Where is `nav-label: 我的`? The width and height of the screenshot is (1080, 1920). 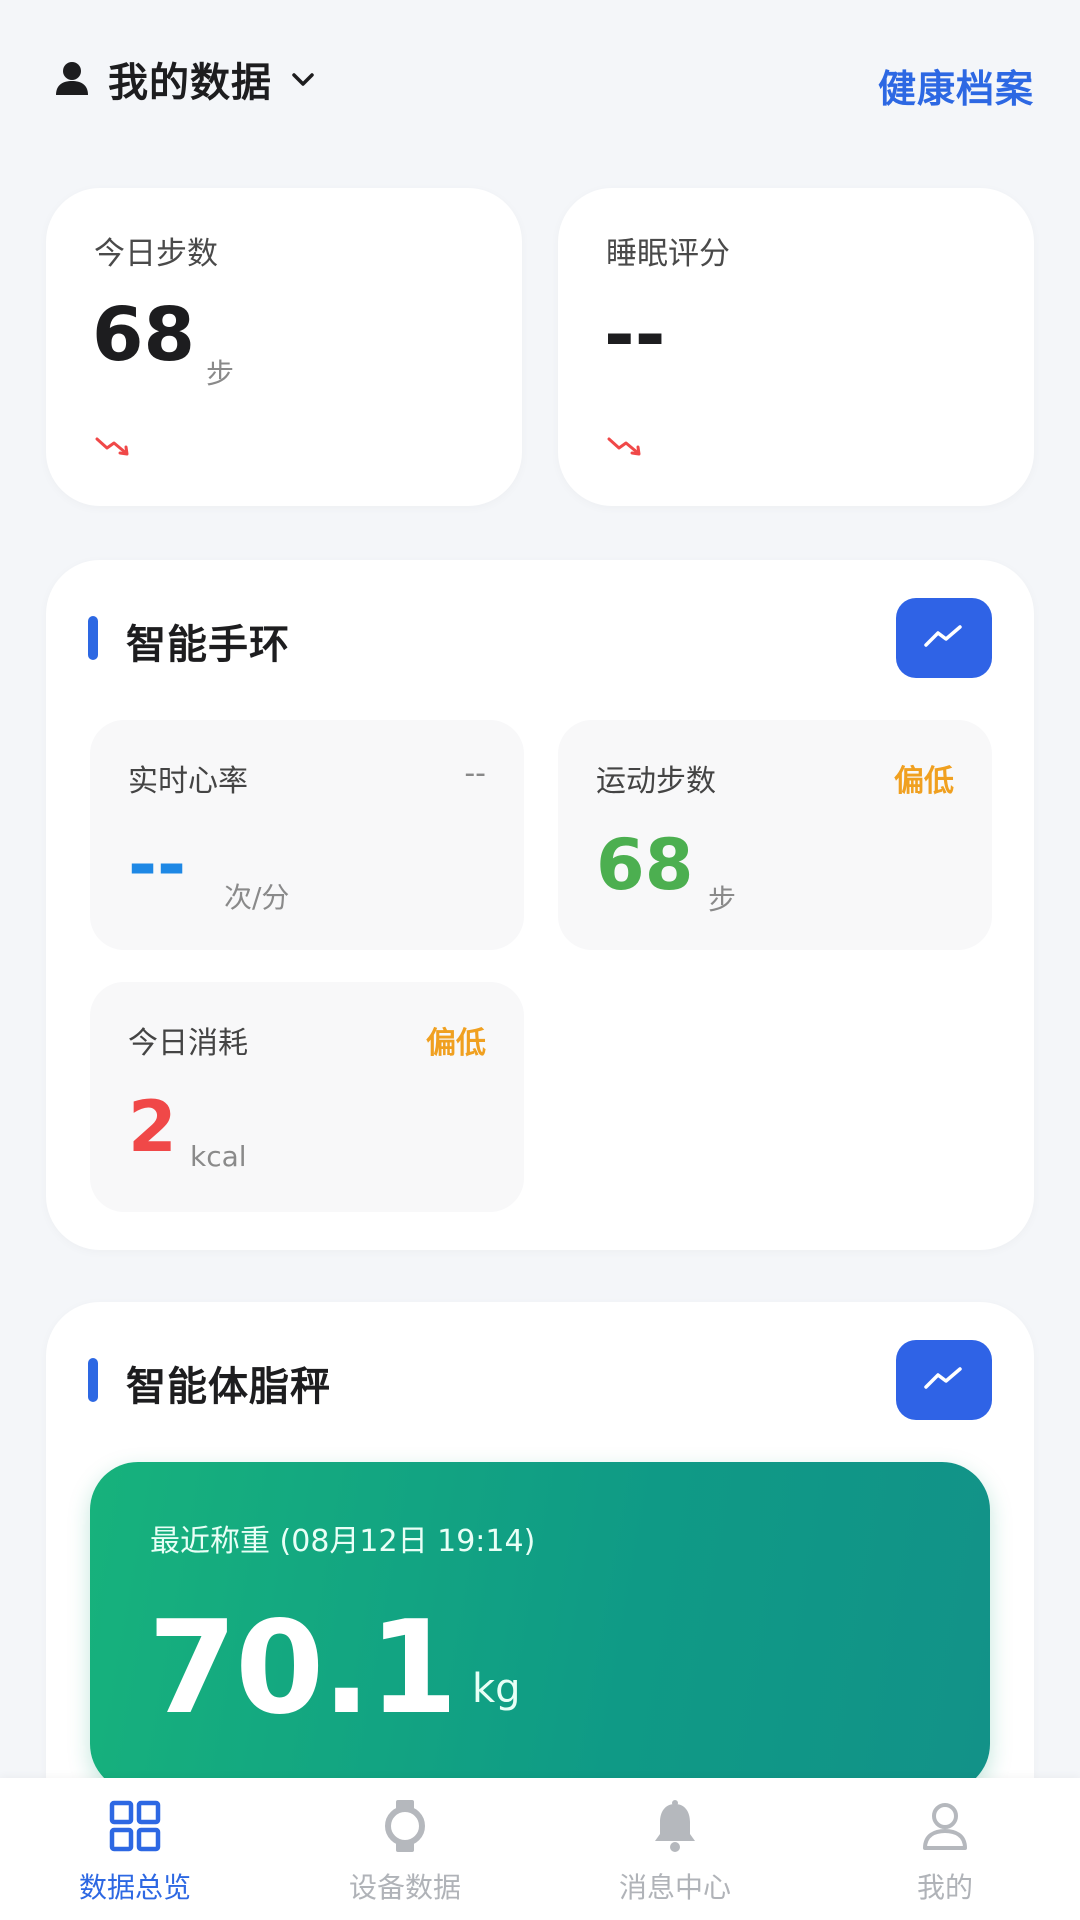
nav-label: 我的 is located at coordinates (944, 1887).